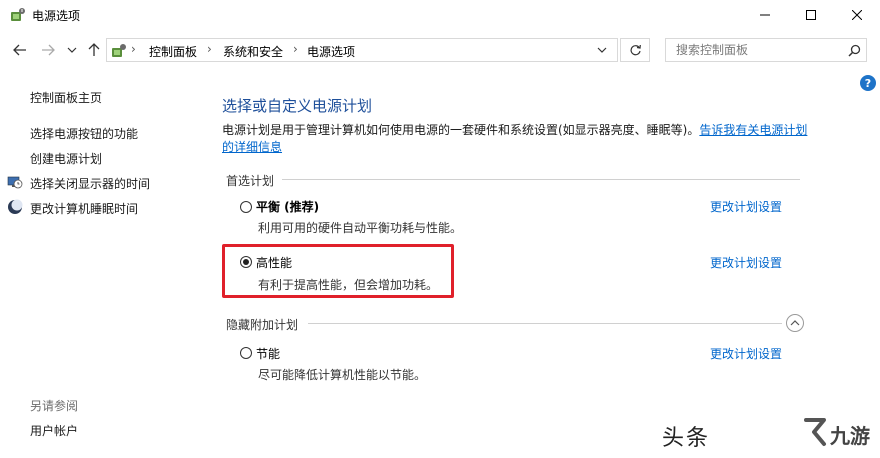 The width and height of the screenshot is (880, 458). I want to click on sidebar-item-power-button: 选择电源按钮的功能, so click(84, 133).